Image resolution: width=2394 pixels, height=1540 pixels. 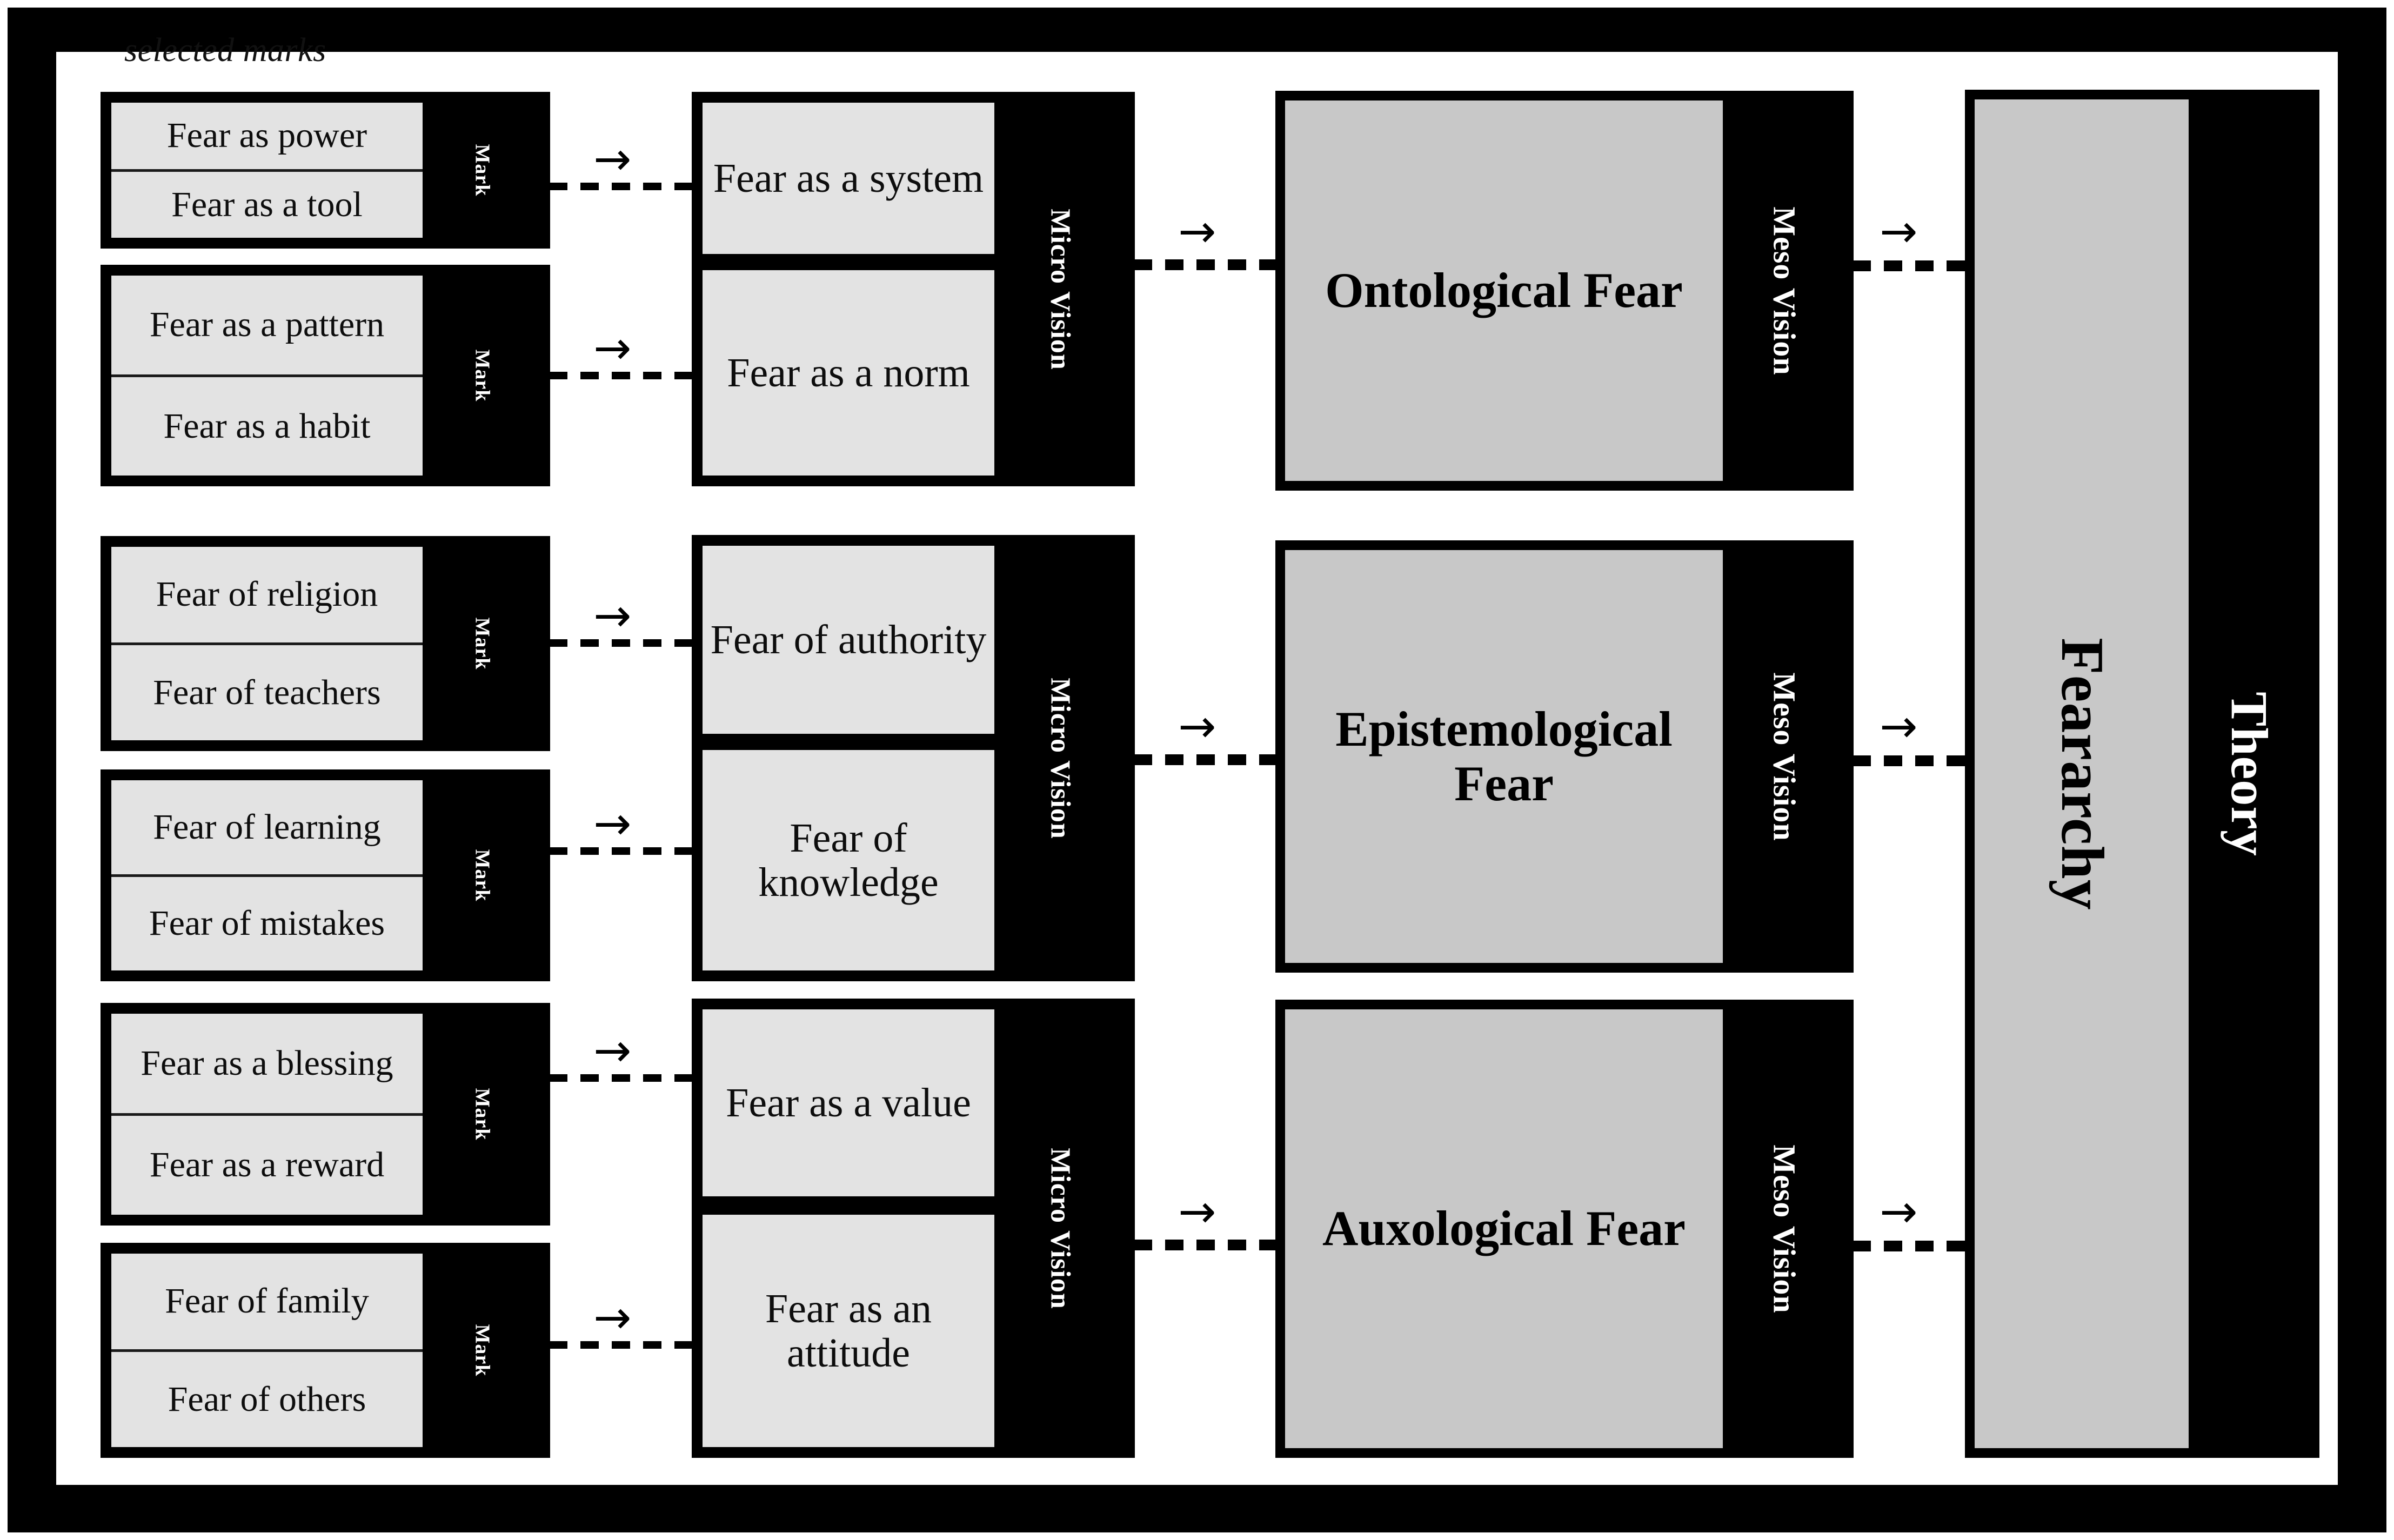 What do you see at coordinates (1207, 759) in the screenshot?
I see `connector-micro2-to-meso2` at bounding box center [1207, 759].